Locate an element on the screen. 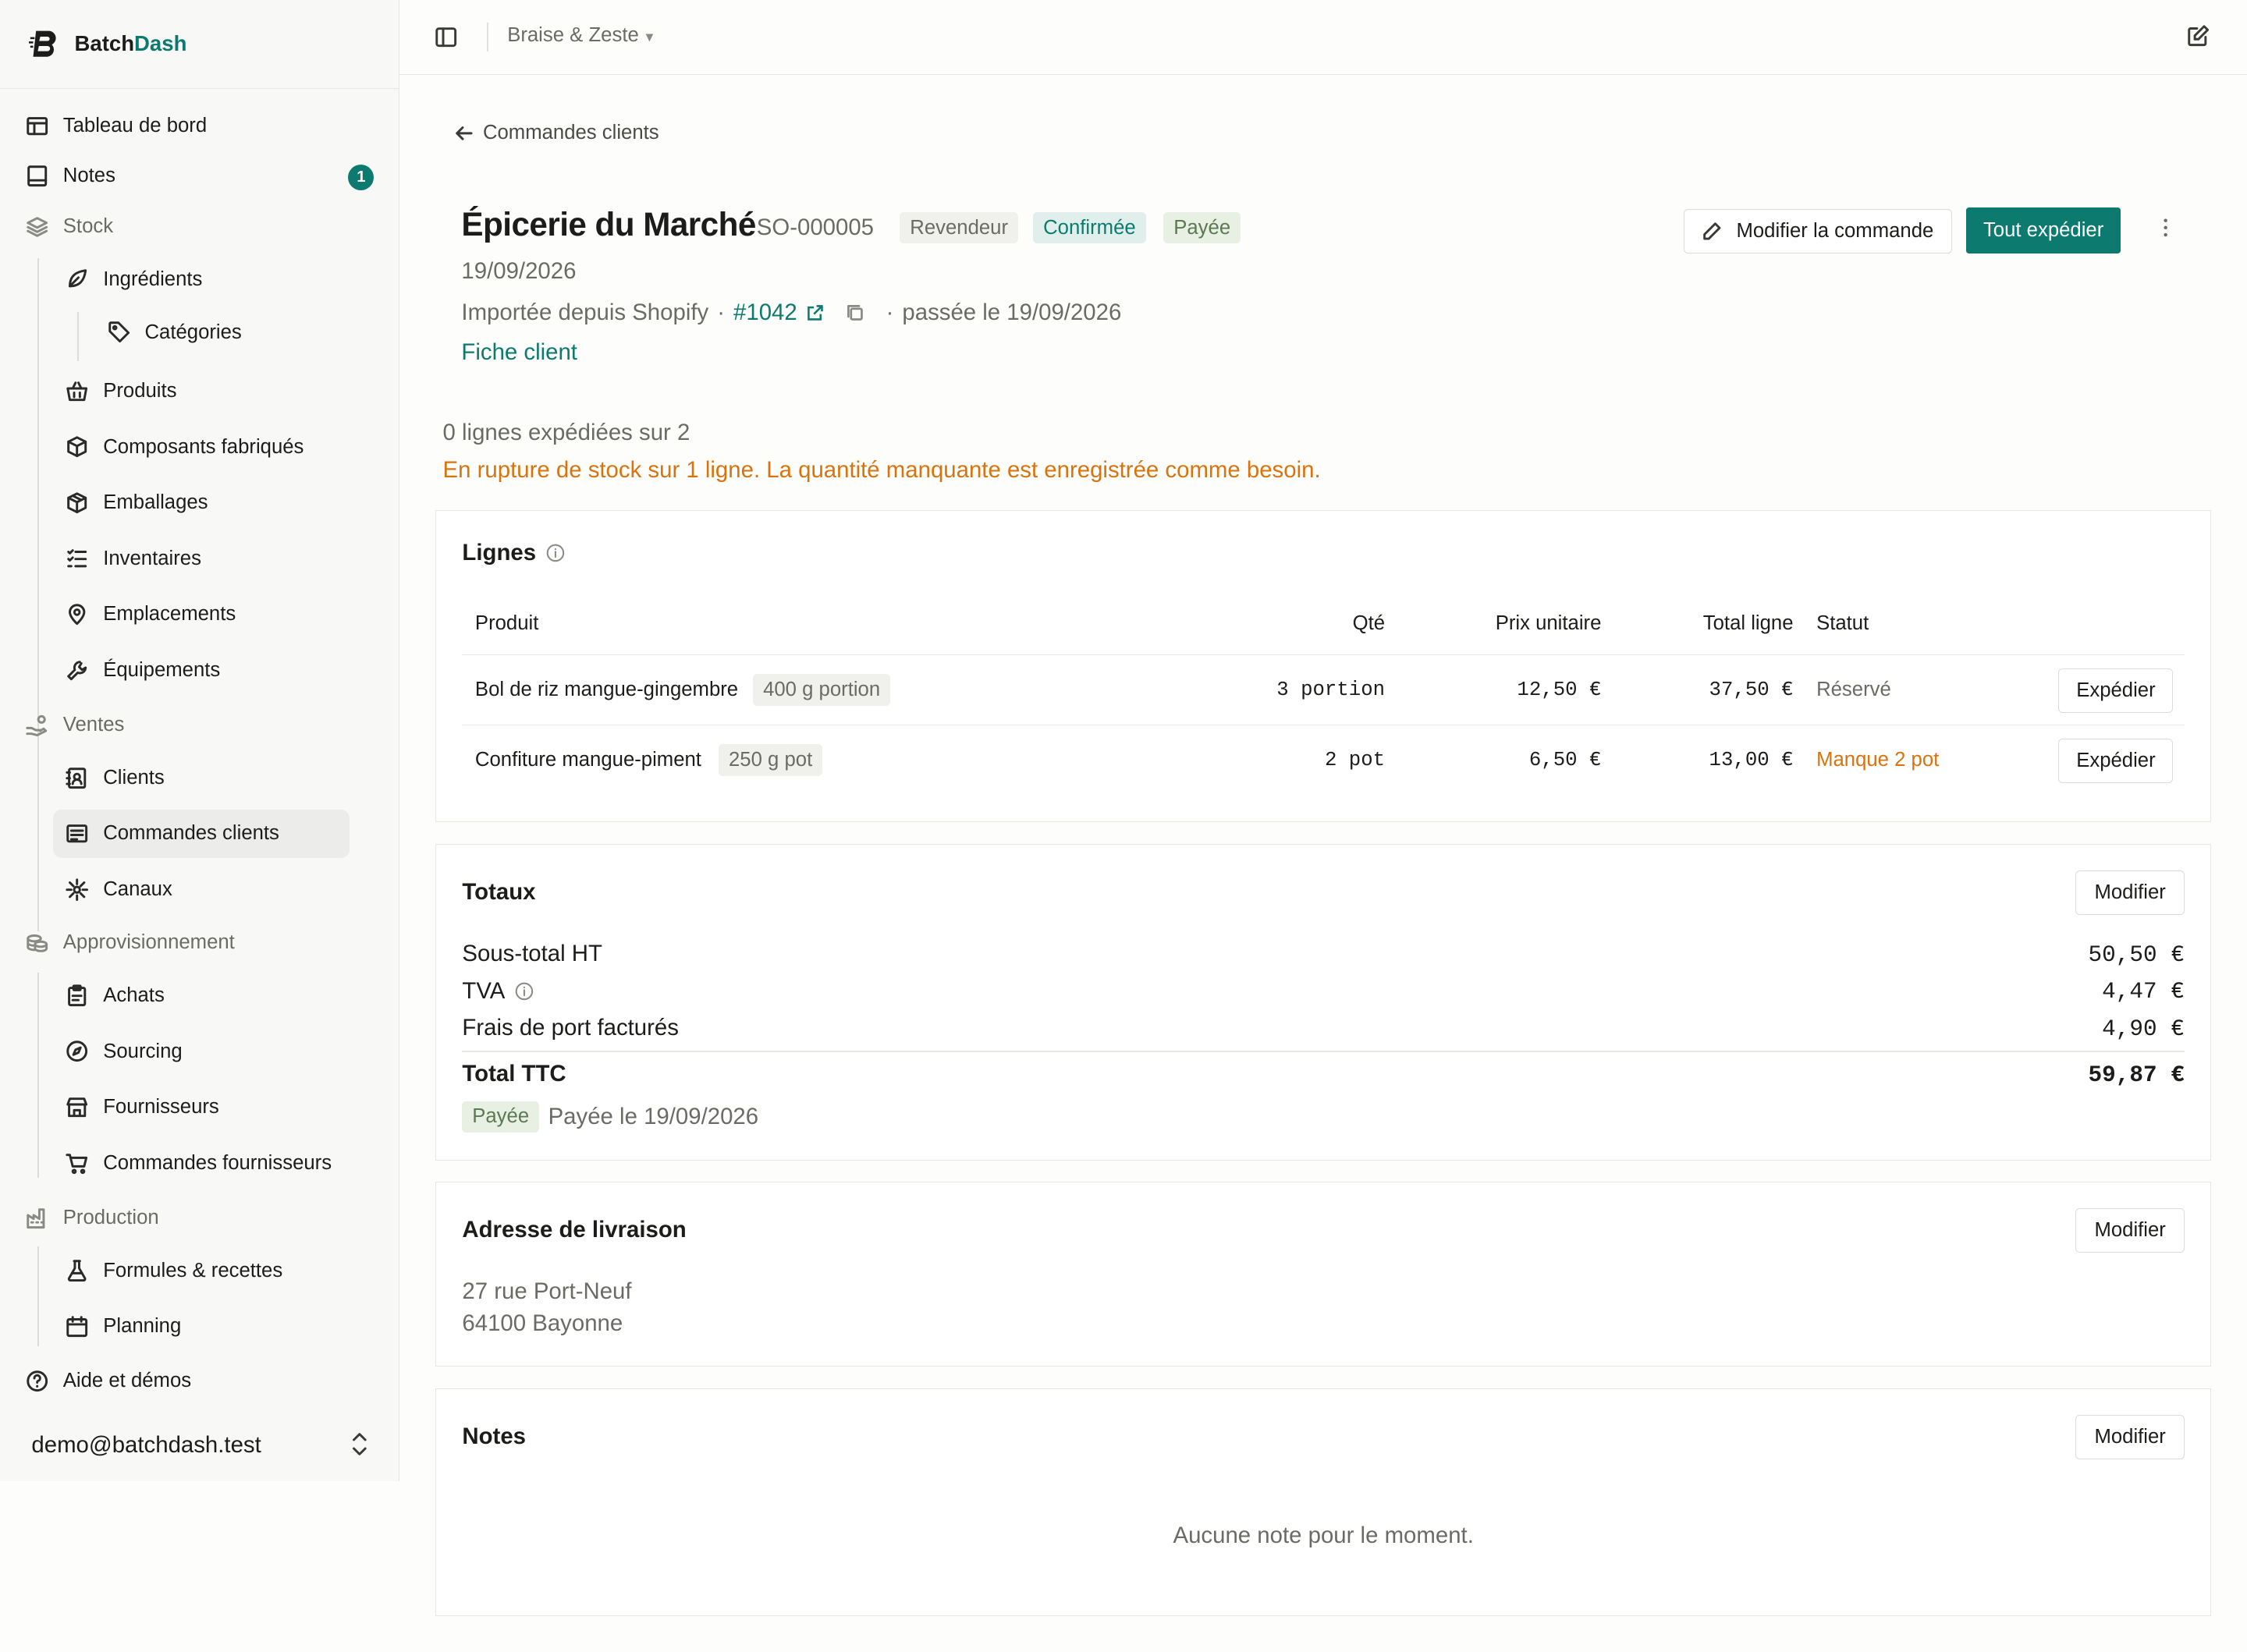 Image resolution: width=2247 pixels, height=1652 pixels. brand-name: BatchDash is located at coordinates (130, 43).